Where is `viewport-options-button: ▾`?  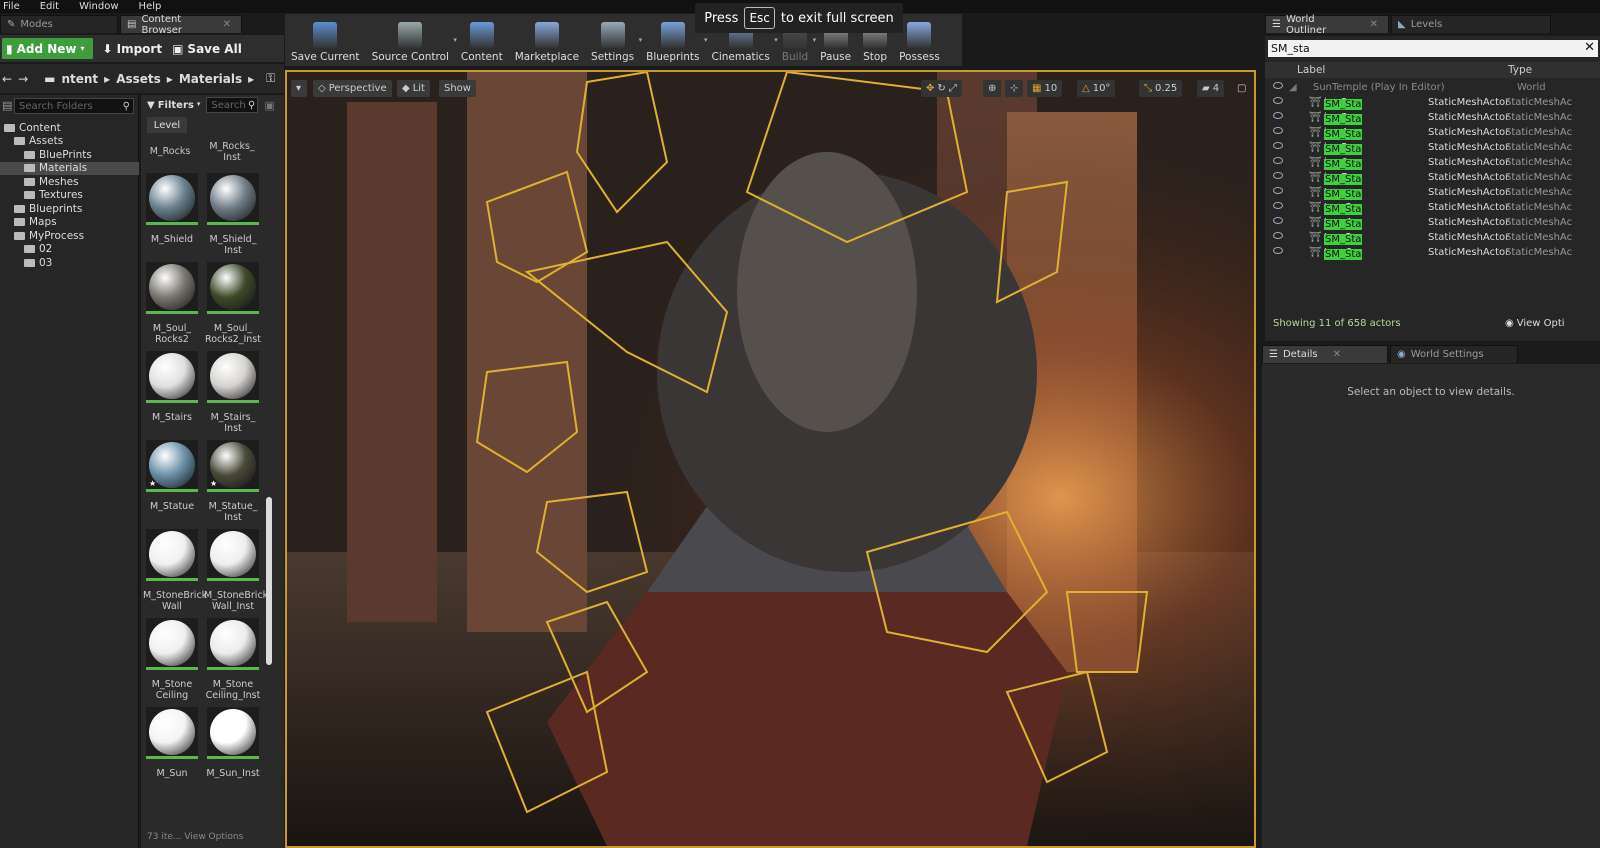 viewport-options-button: ▾ is located at coordinates (299, 88).